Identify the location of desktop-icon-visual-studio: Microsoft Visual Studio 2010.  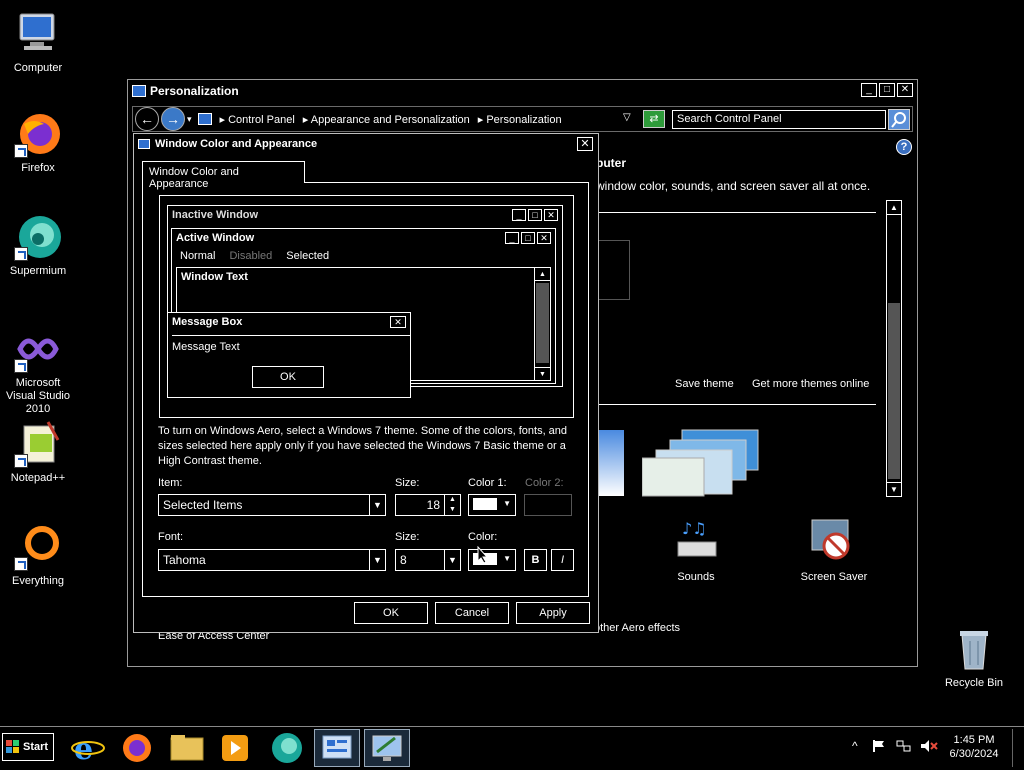
(38, 370).